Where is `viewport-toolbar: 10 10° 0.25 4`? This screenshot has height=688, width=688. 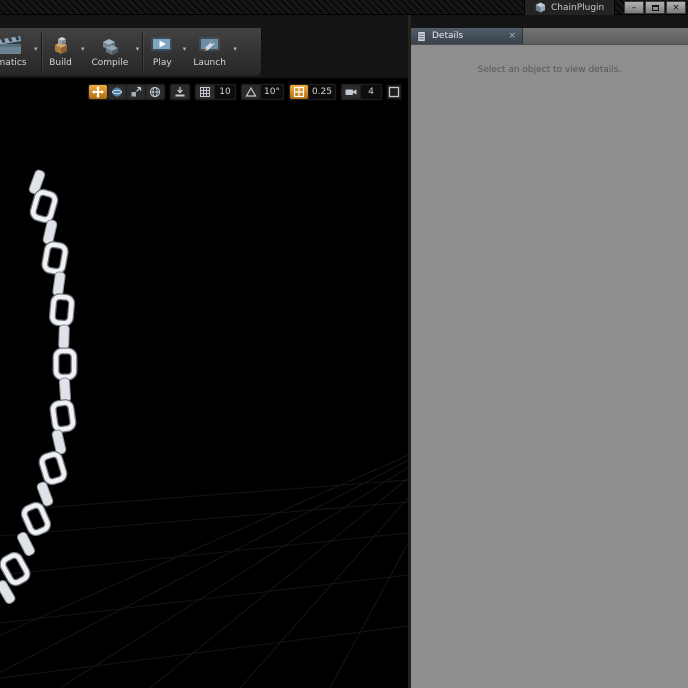 viewport-toolbar: 10 10° 0.25 4 is located at coordinates (244, 92).